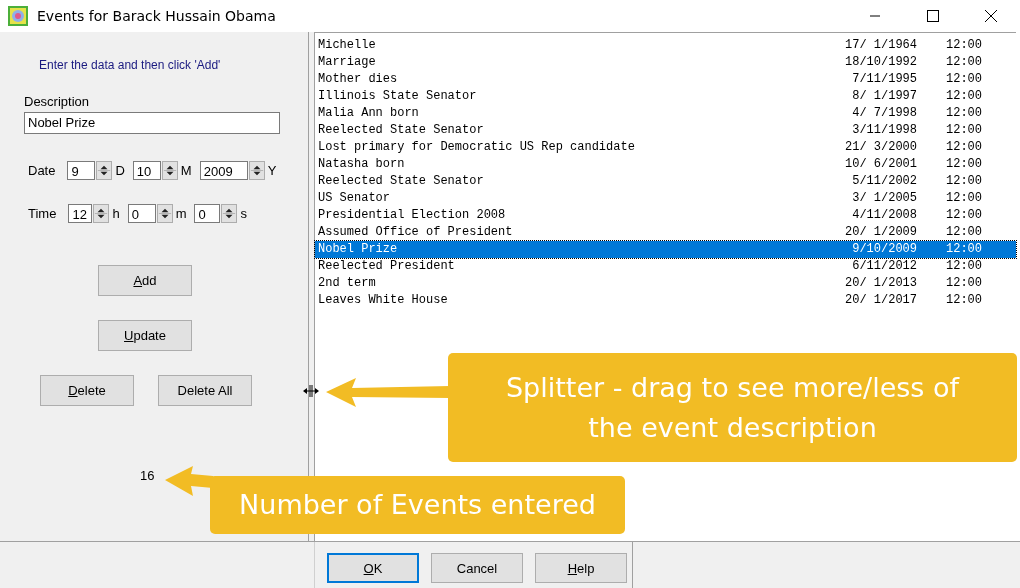 Image resolution: width=1020 pixels, height=588 pixels. Describe the element at coordinates (147, 475) in the screenshot. I see `event-count: 16` at that location.